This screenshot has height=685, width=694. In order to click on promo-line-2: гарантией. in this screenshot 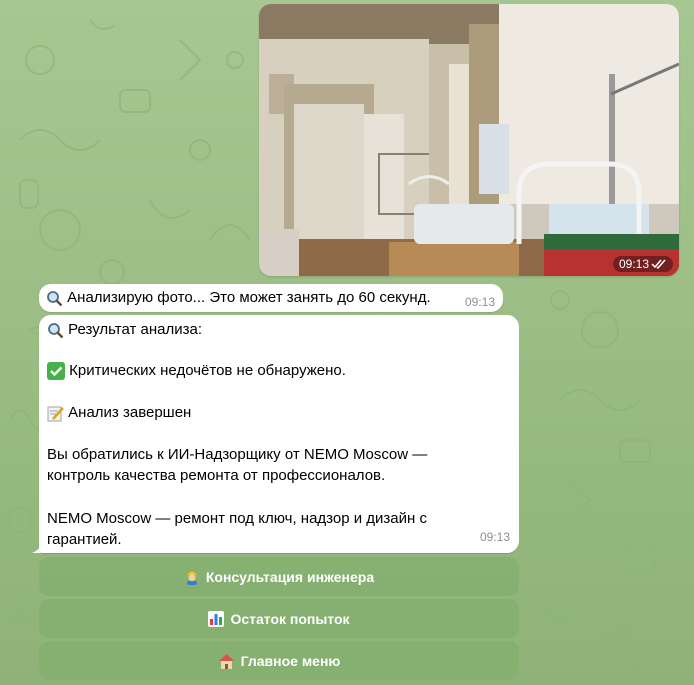, I will do `click(84, 539)`.